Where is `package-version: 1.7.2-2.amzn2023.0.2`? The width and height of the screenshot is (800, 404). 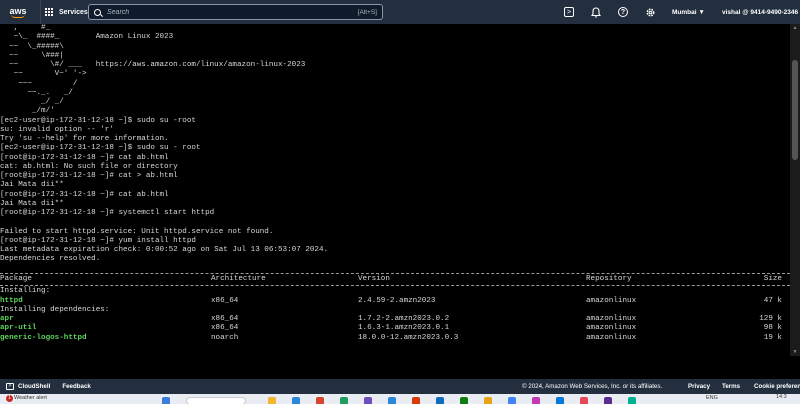 package-version: 1.7.2-2.amzn2023.0.2 is located at coordinates (404, 319).